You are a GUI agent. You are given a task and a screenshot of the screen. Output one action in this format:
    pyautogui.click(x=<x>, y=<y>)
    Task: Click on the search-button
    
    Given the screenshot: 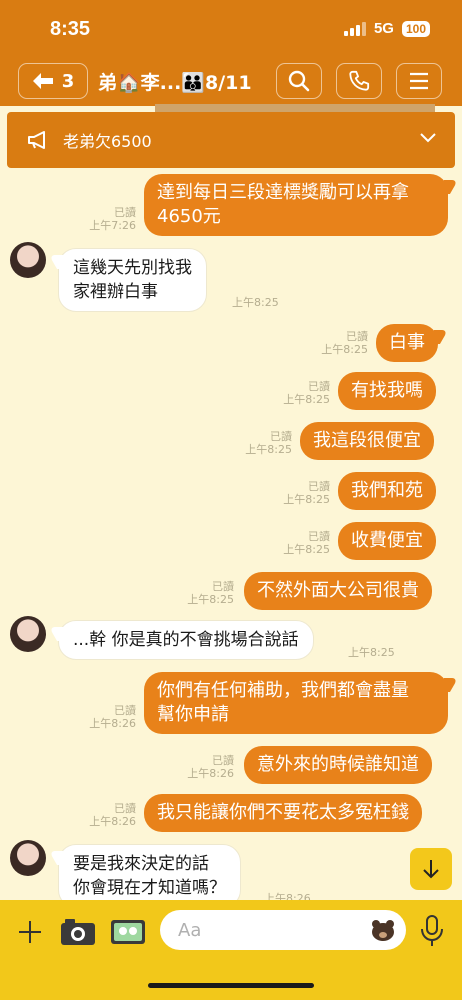 What is the action you would take?
    pyautogui.click(x=299, y=81)
    